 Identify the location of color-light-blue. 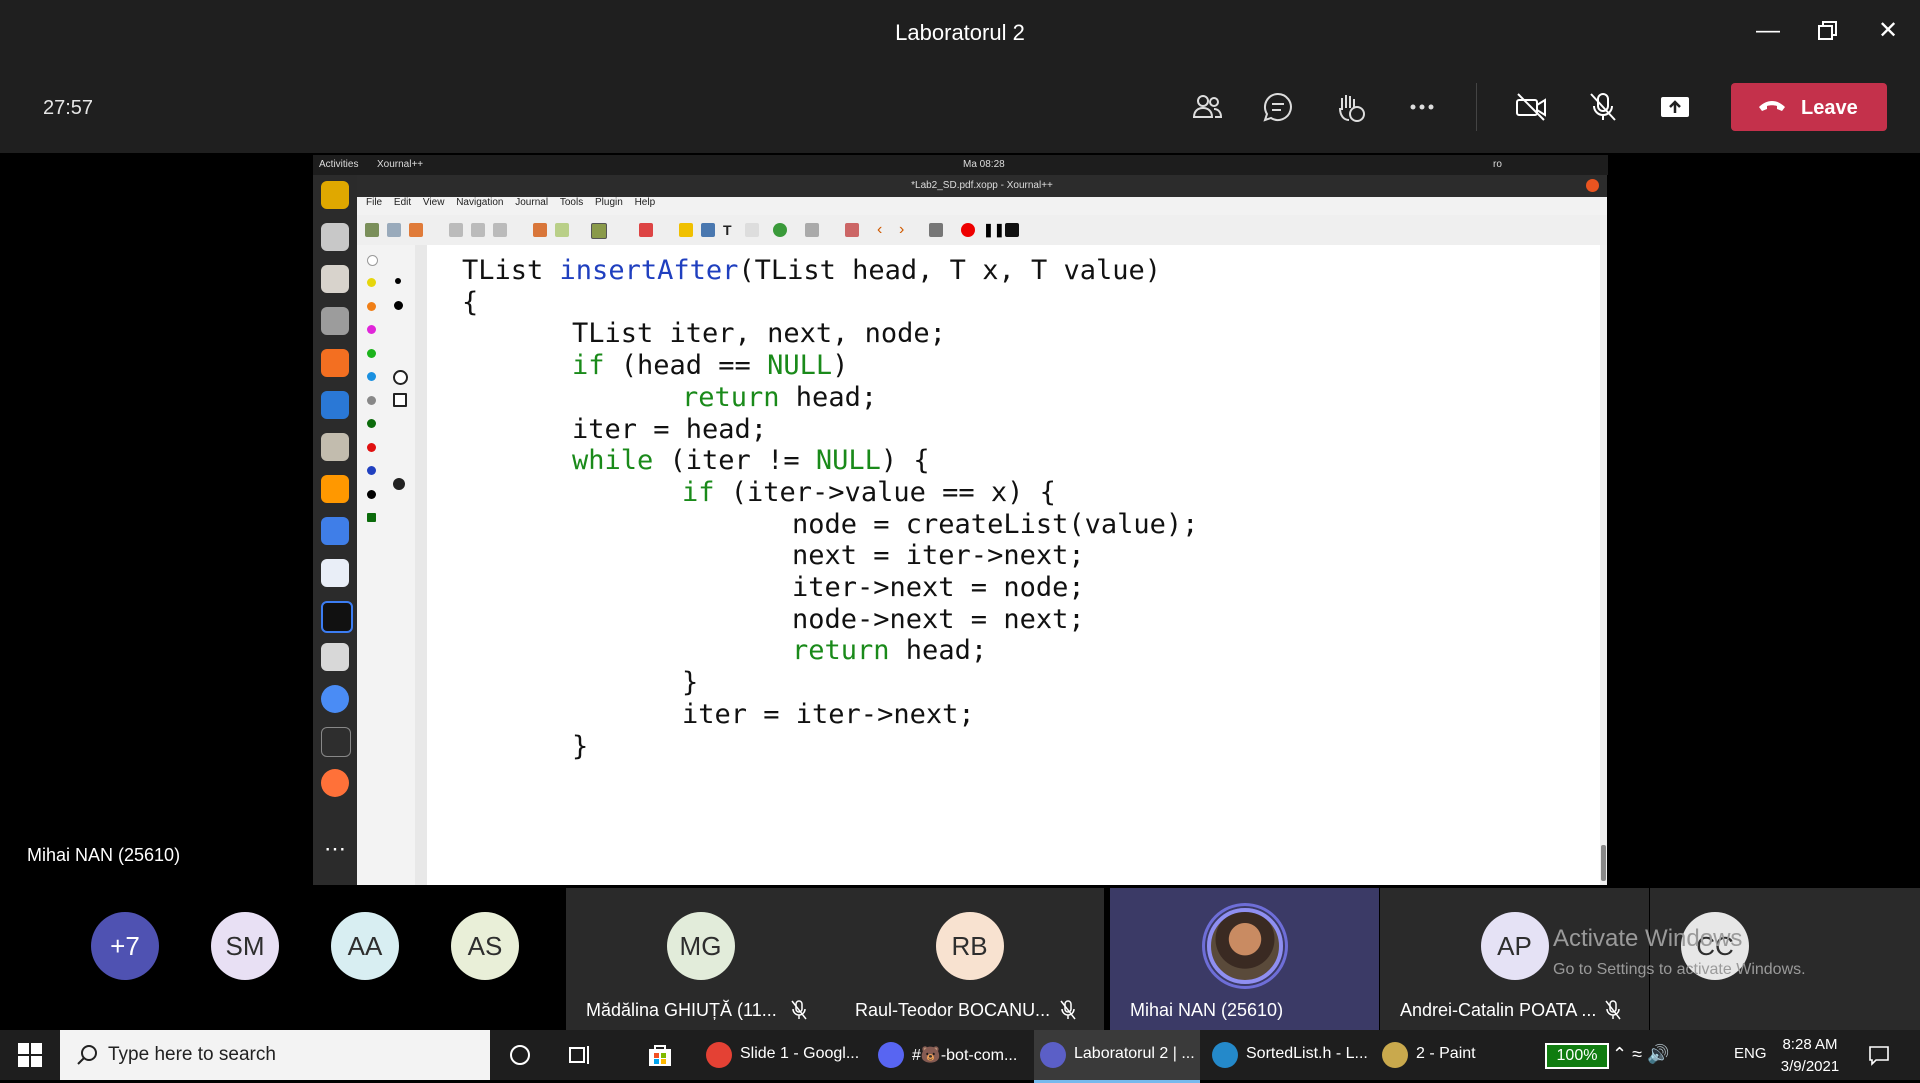
(371, 376).